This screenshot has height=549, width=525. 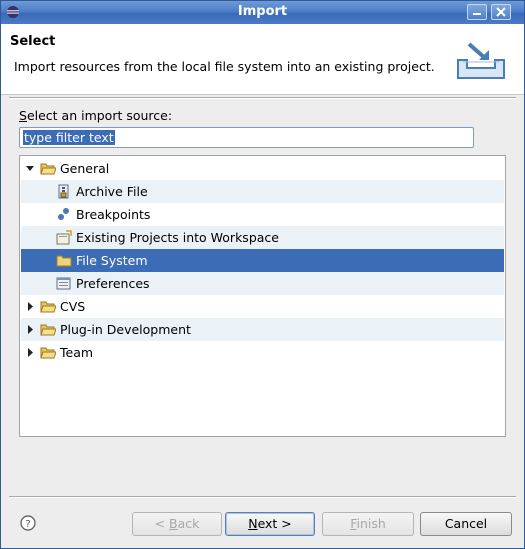 I want to click on back-prefix: <, so click(x=162, y=523).